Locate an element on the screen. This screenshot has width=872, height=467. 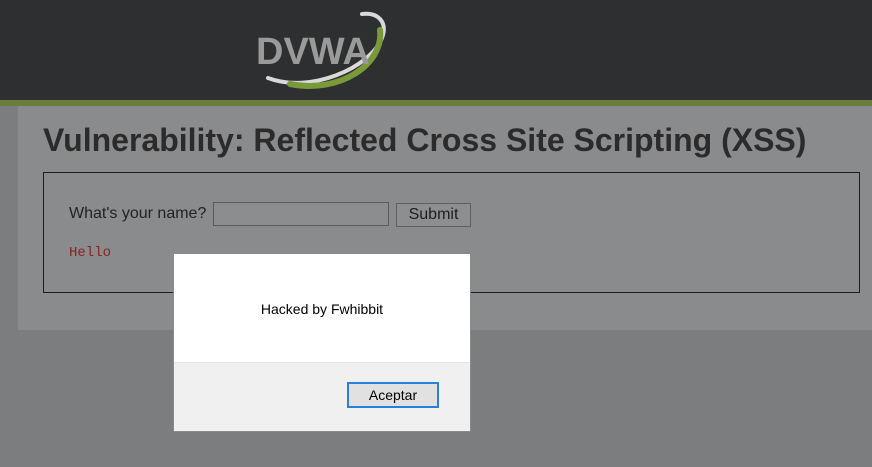
alert-message: Hacked by Fwhibbit is located at coordinates (322, 309).